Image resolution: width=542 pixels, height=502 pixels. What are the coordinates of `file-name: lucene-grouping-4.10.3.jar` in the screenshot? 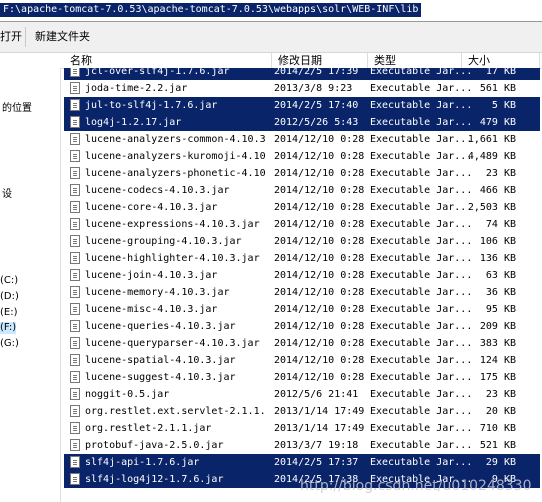 It's located at (163, 241).